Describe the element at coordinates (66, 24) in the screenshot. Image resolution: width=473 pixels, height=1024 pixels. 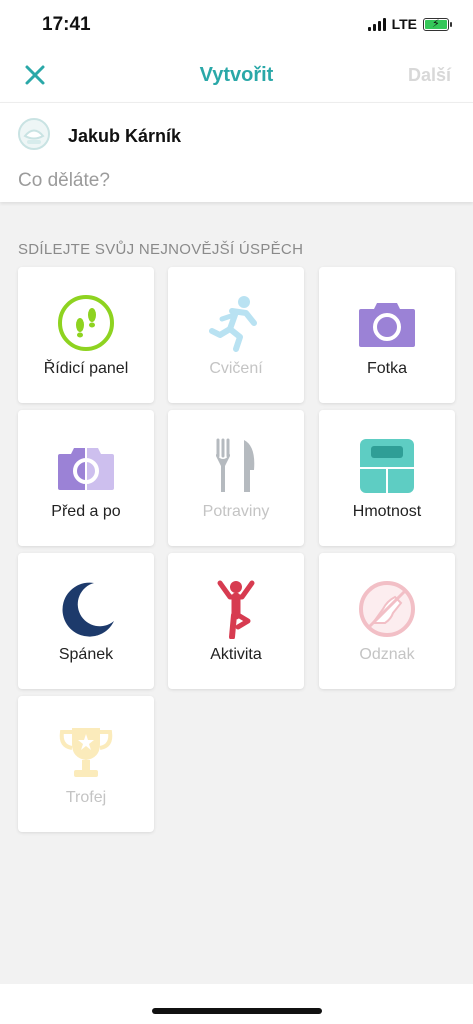
I see `status-time: 17:41` at that location.